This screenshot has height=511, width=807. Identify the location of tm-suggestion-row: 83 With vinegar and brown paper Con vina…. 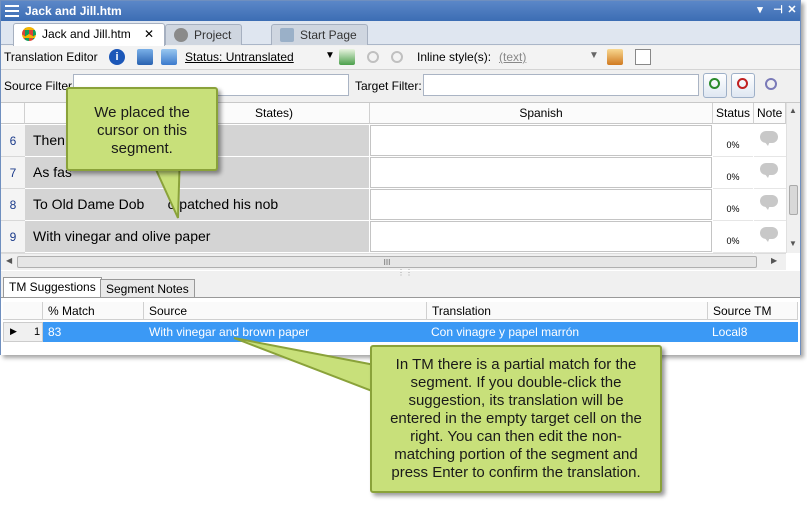
(420, 332).